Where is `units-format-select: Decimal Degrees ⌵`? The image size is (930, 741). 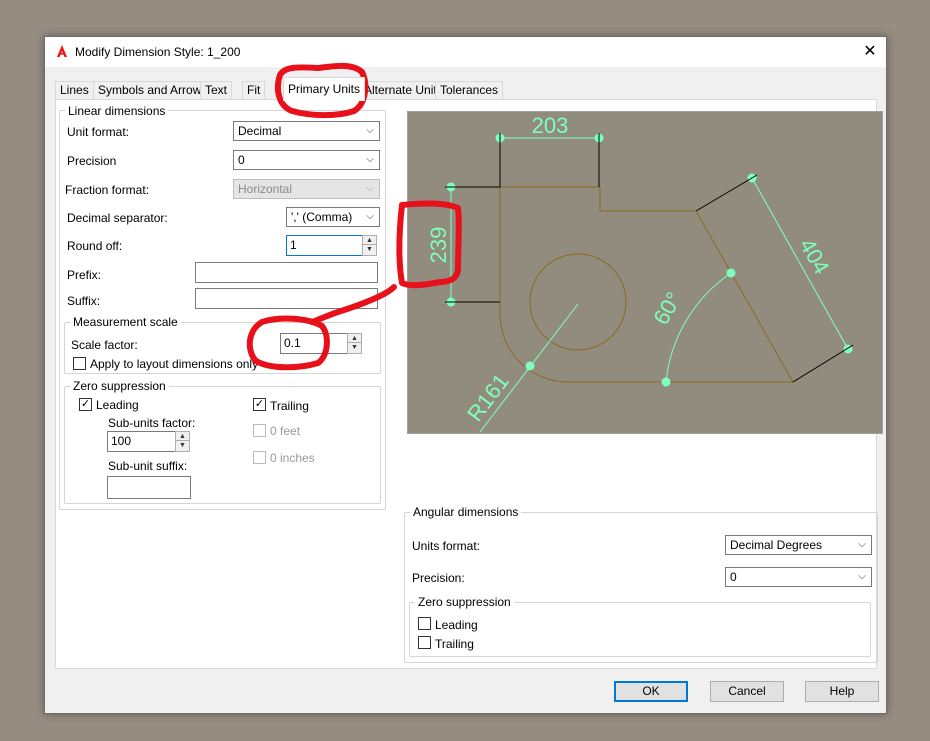 units-format-select: Decimal Degrees ⌵ is located at coordinates (798, 545).